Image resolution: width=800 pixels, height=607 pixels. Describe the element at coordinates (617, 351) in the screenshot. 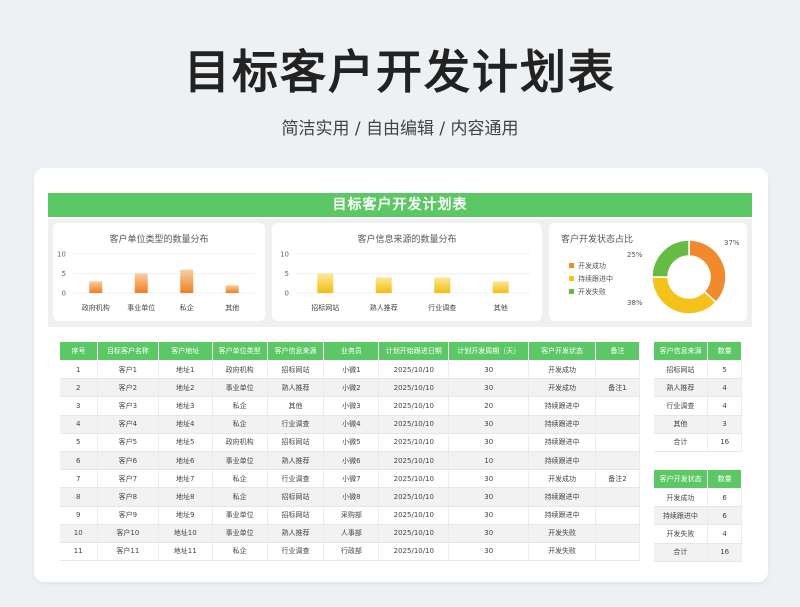

I see `column-header: 备注` at that location.